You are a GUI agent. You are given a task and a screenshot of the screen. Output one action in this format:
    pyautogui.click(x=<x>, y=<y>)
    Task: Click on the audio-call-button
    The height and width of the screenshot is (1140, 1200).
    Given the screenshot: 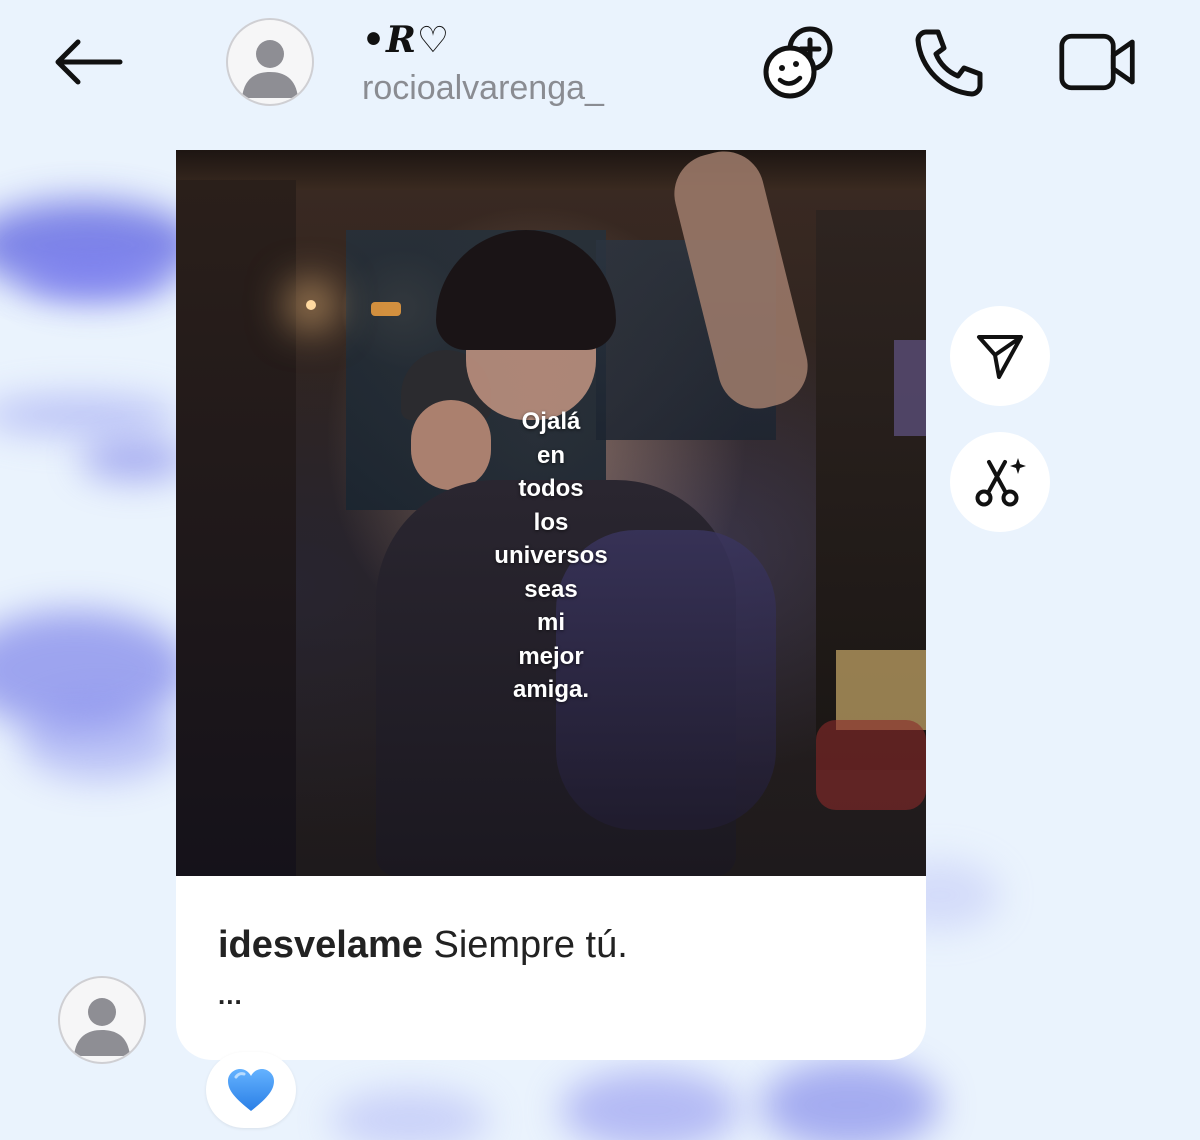 What is the action you would take?
    pyautogui.click(x=950, y=62)
    